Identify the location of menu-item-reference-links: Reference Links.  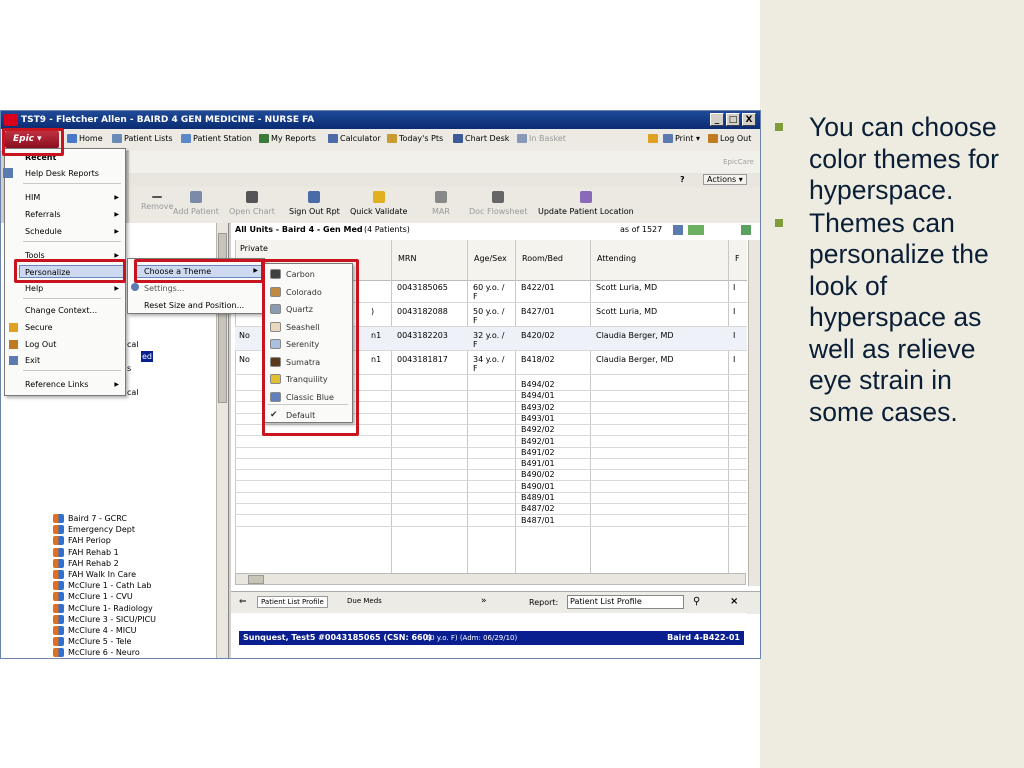
(56, 384).